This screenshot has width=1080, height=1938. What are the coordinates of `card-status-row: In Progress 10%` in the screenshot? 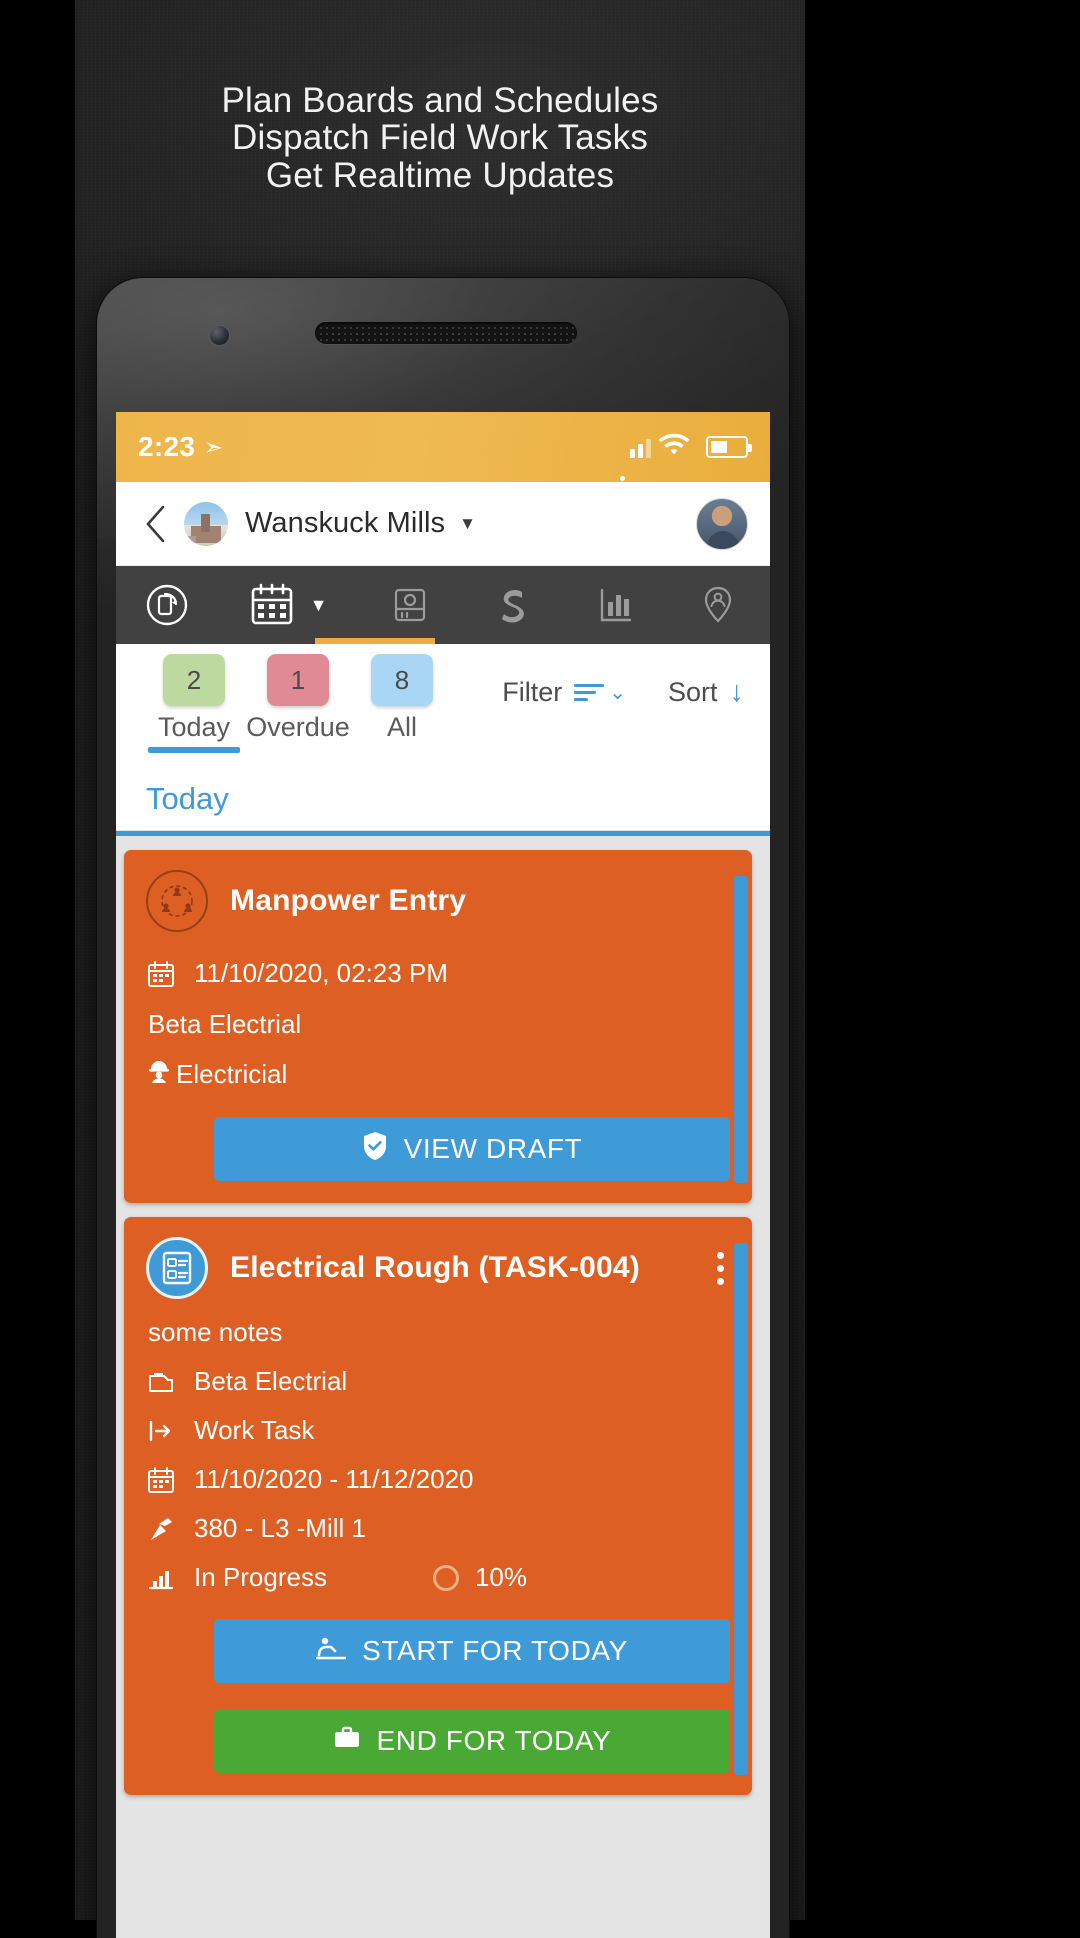 It's located at (438, 1577).